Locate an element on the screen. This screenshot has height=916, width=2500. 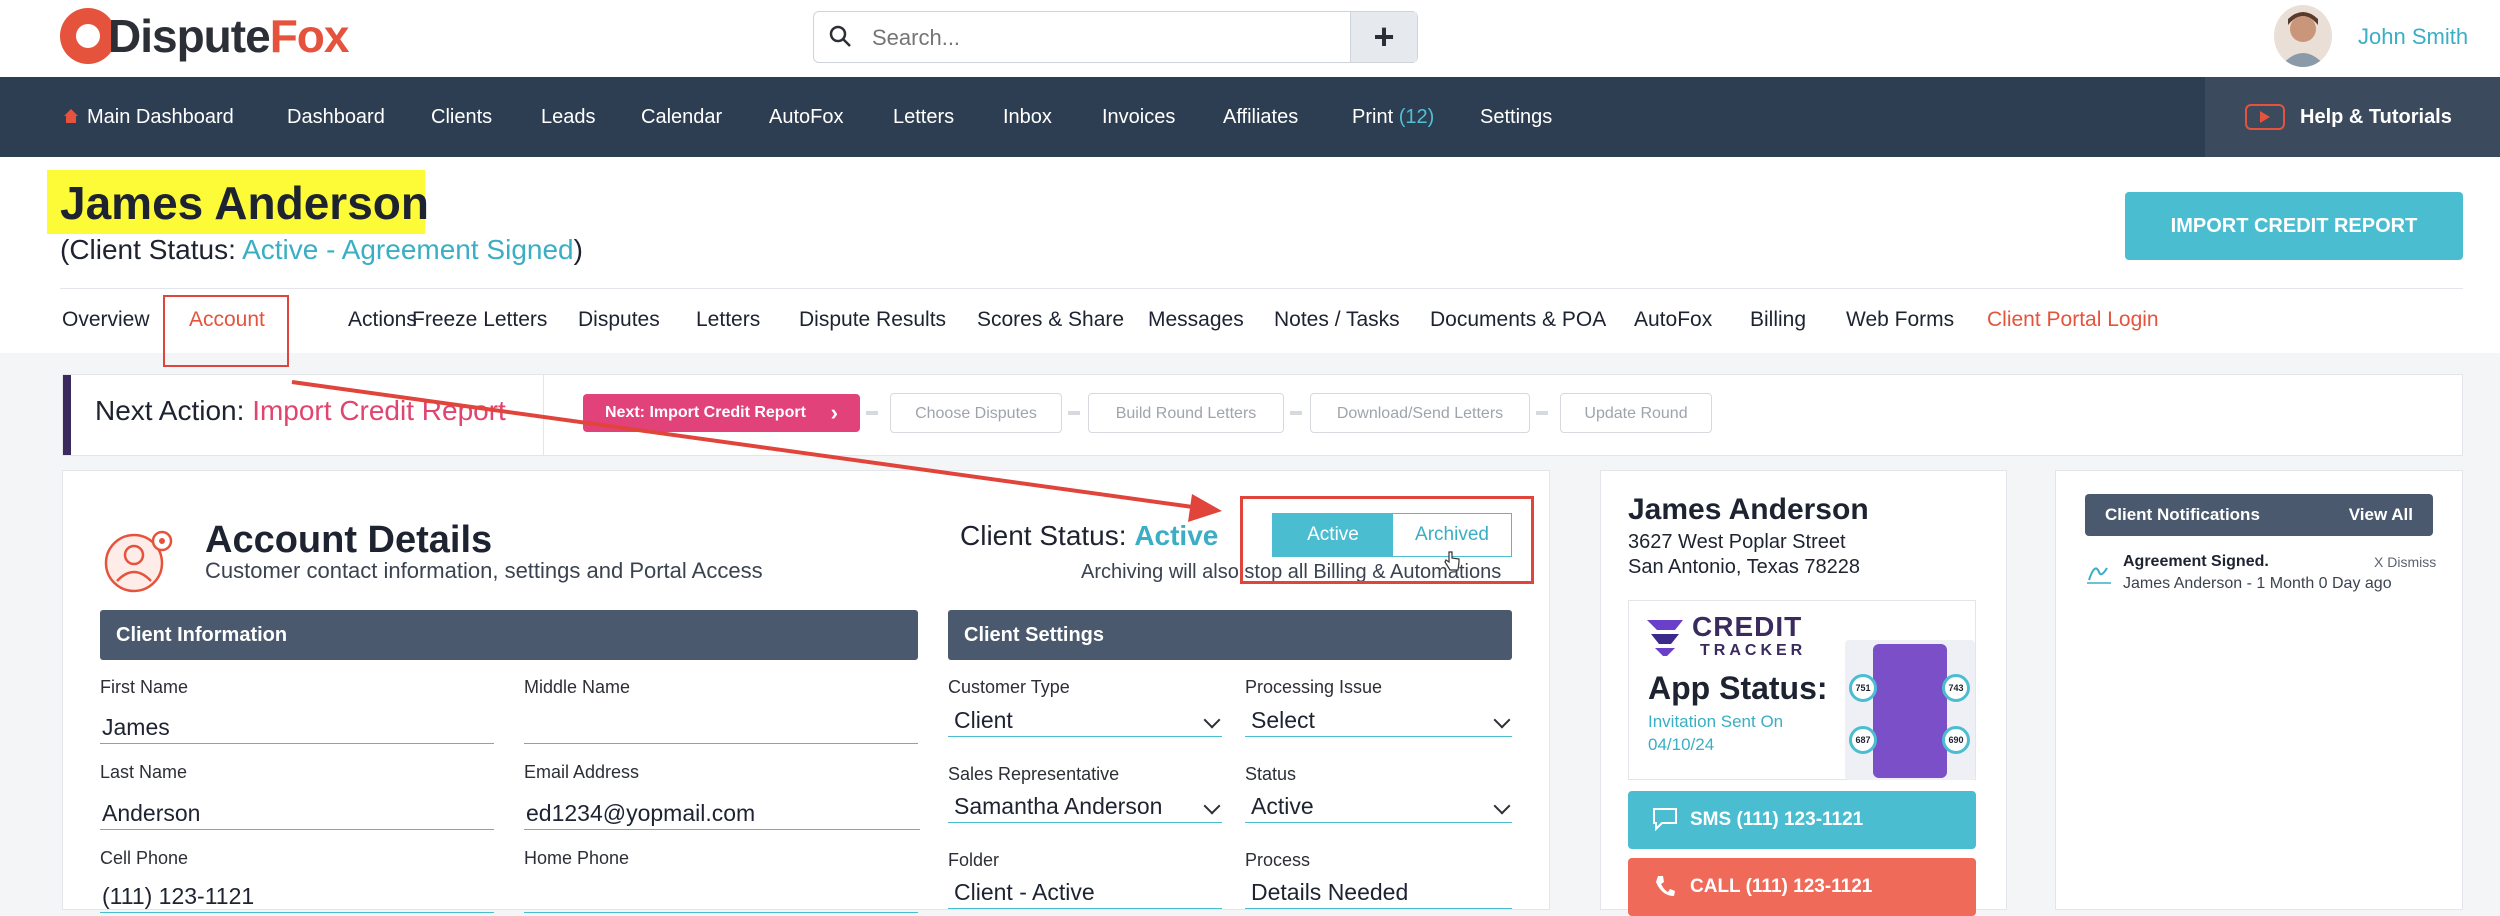
process-label: Process is located at coordinates (1278, 860).